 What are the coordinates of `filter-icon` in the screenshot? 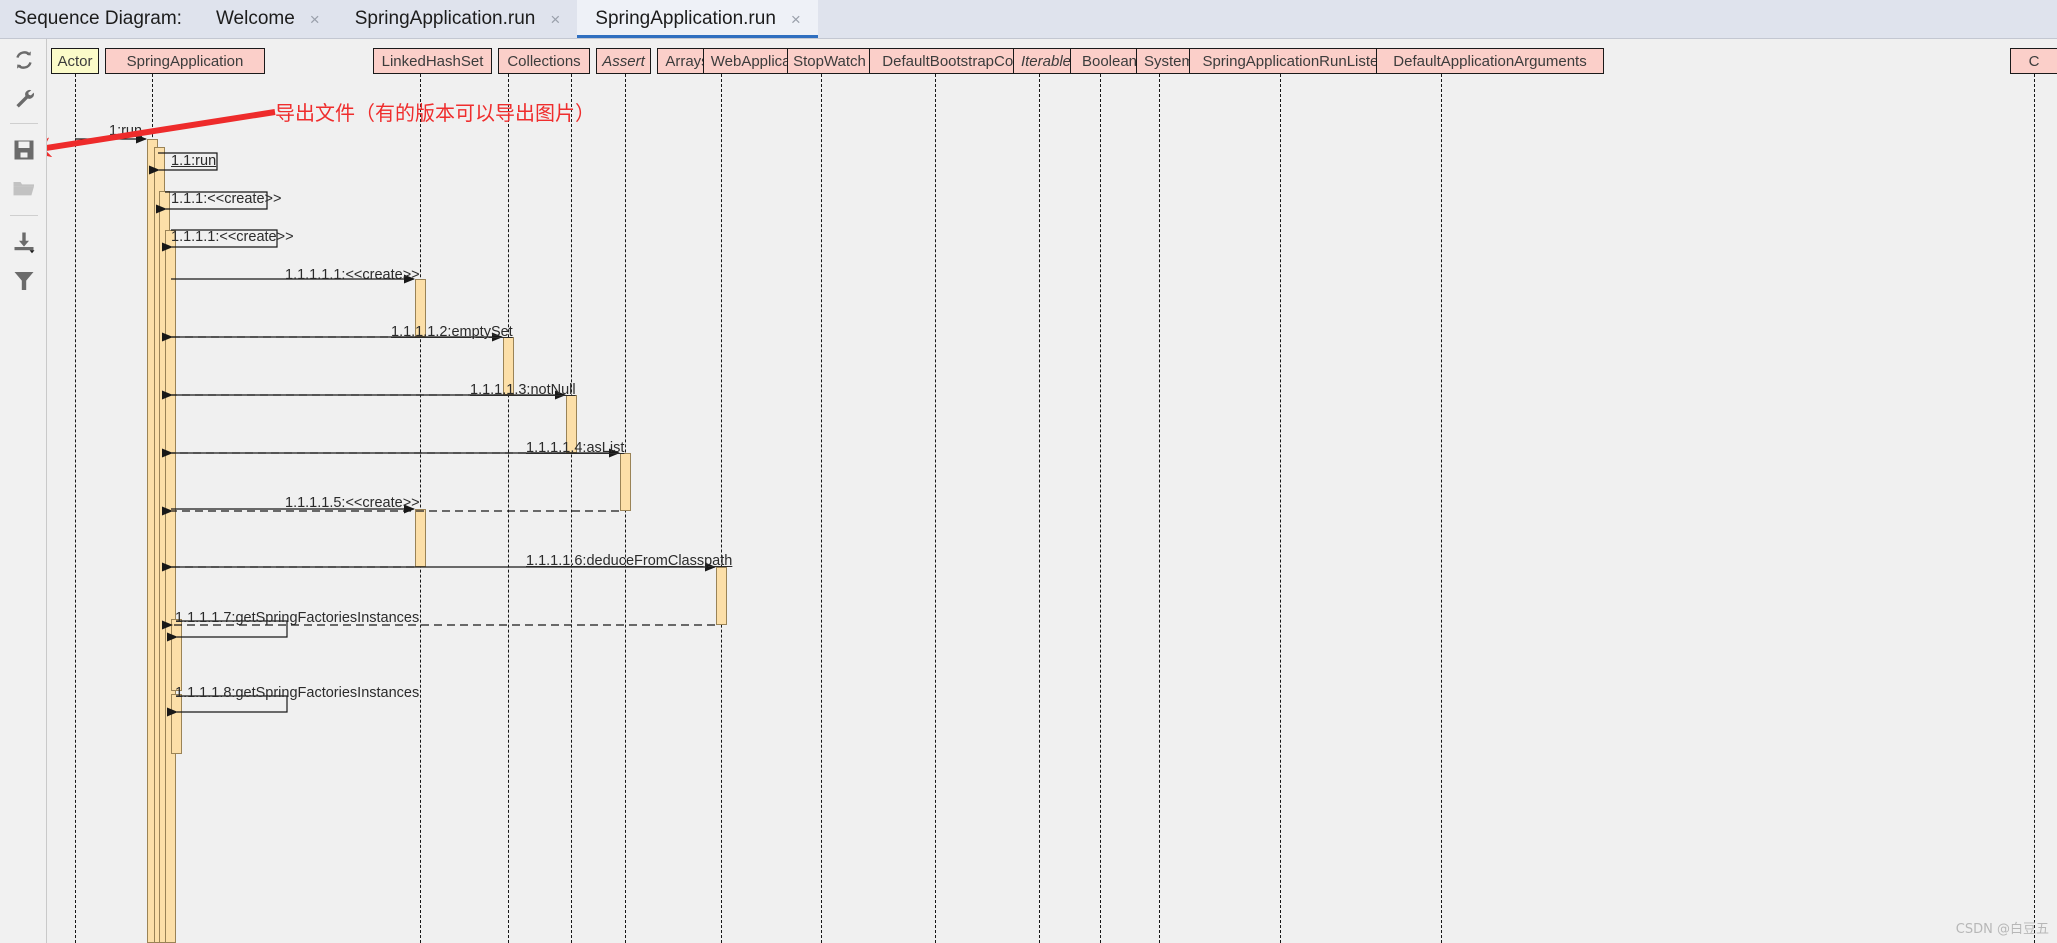 It's located at (24, 281).